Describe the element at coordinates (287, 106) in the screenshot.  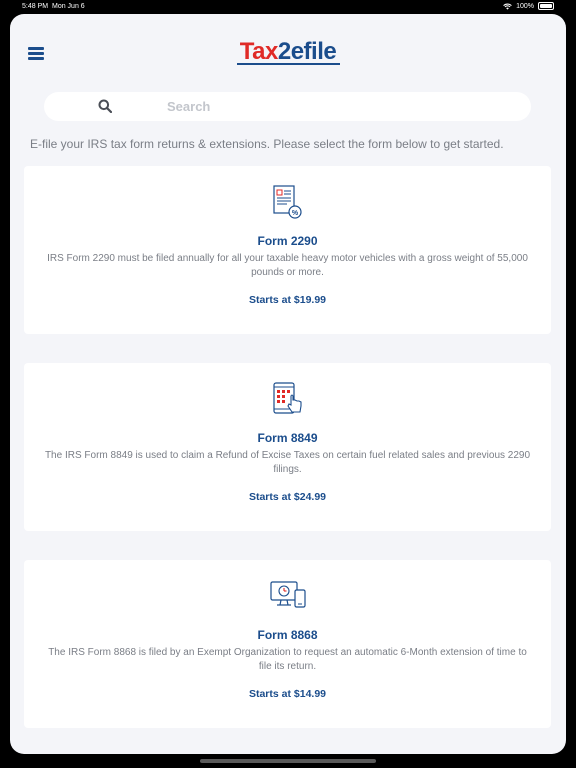
I see `search-bar: Search` at that location.